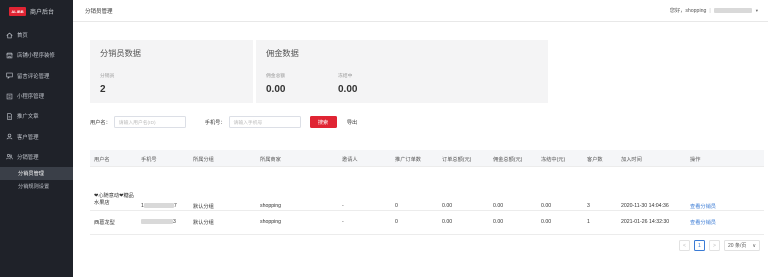 Image resolution: width=768 pixels, height=277 pixels. I want to click on column-header: 所属分组, so click(203, 160).